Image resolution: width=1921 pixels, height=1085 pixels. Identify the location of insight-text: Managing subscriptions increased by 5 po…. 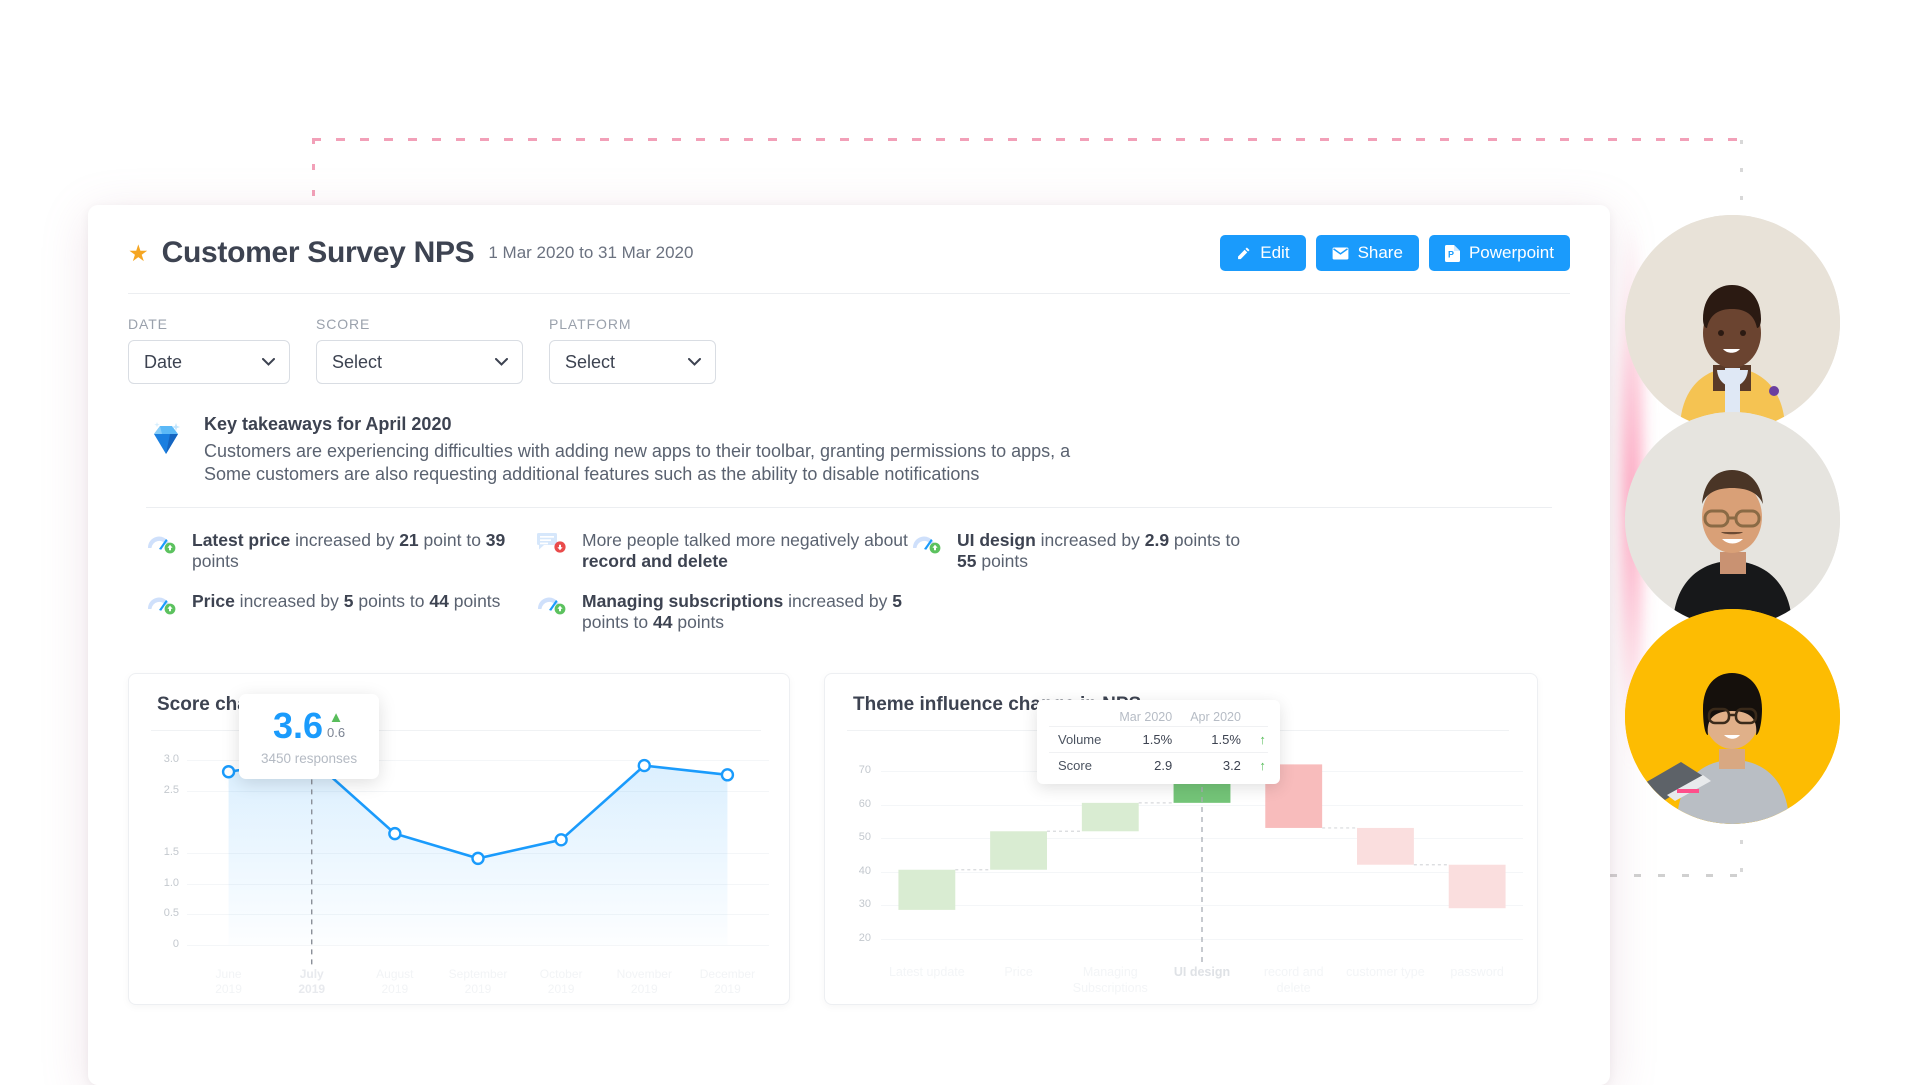
(746, 612).